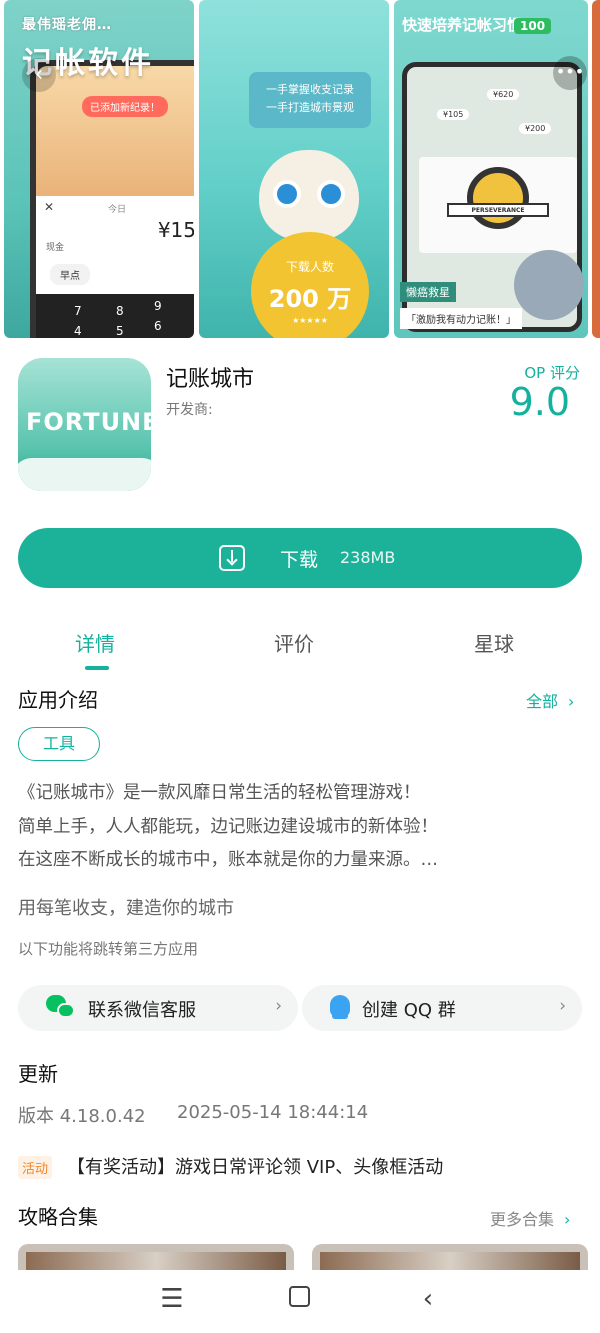 The height and width of the screenshot is (1333, 600). What do you see at coordinates (503, 94) in the screenshot?
I see `mini-value: ¥620` at bounding box center [503, 94].